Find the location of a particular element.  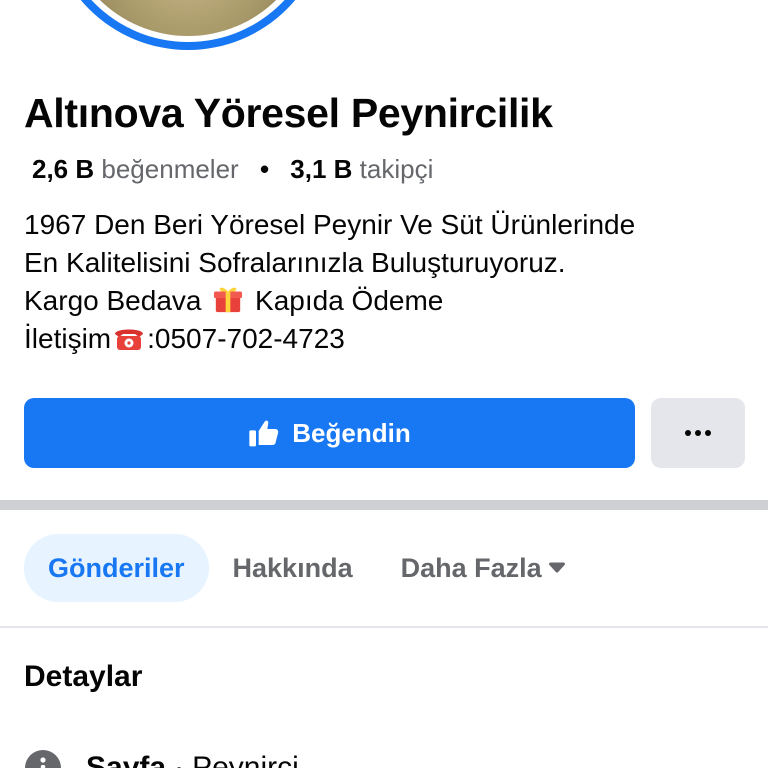

likes-count: 2,6 B is located at coordinates (63, 169).